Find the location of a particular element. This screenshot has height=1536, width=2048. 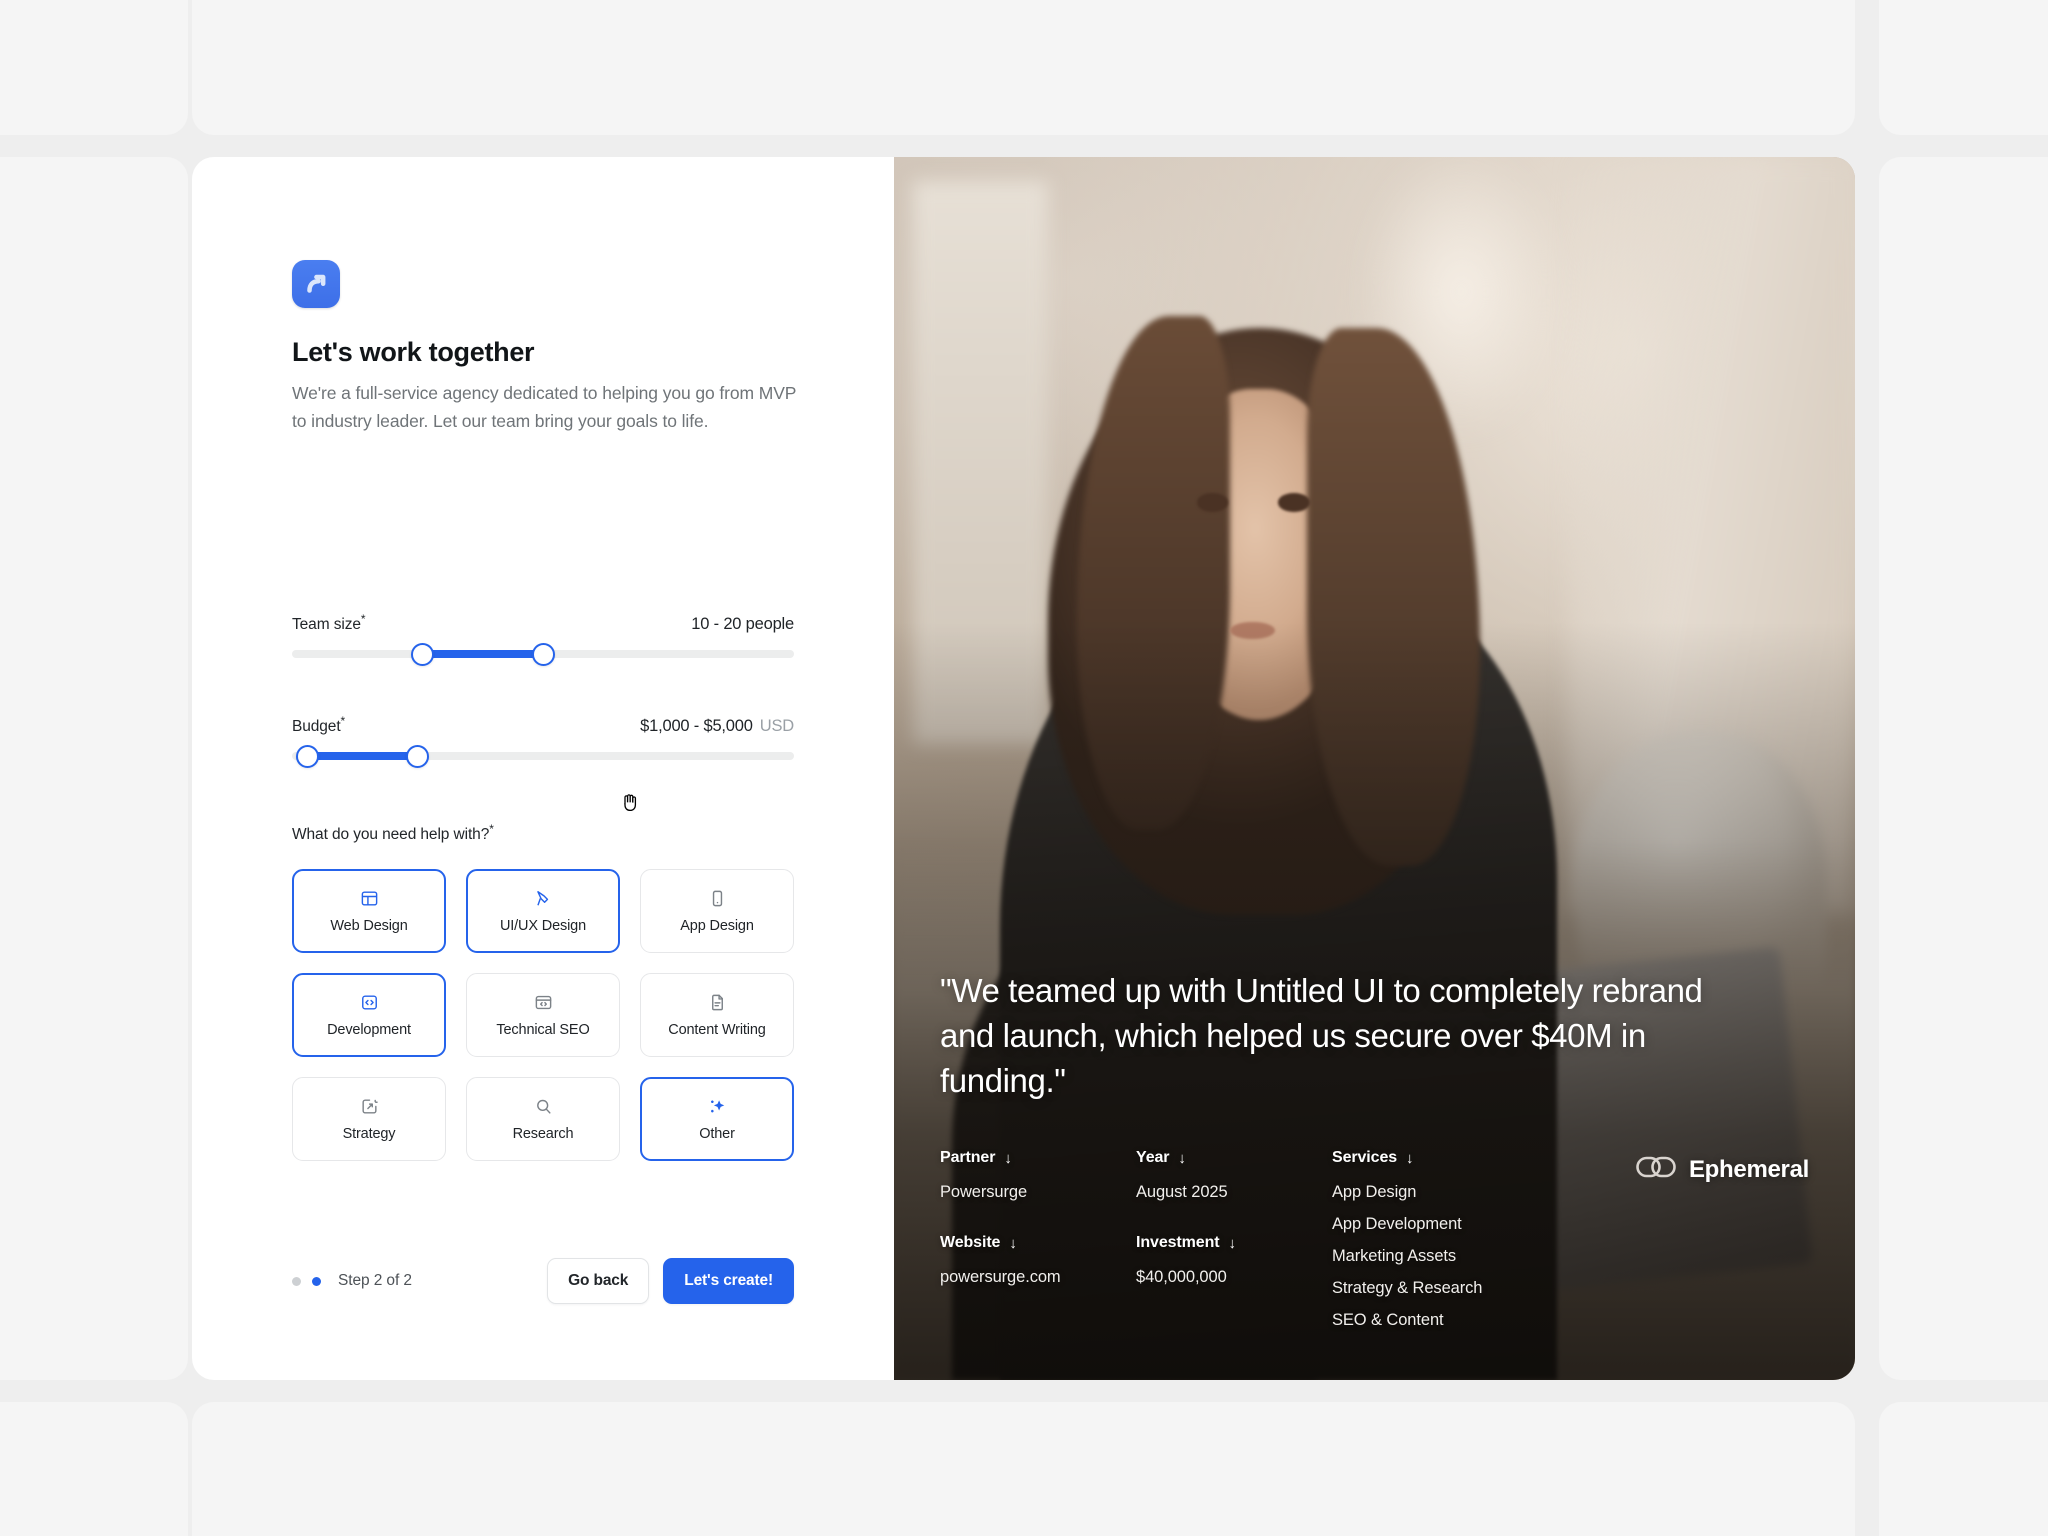

meta-value: Powersurge is located at coordinates (984, 1192).